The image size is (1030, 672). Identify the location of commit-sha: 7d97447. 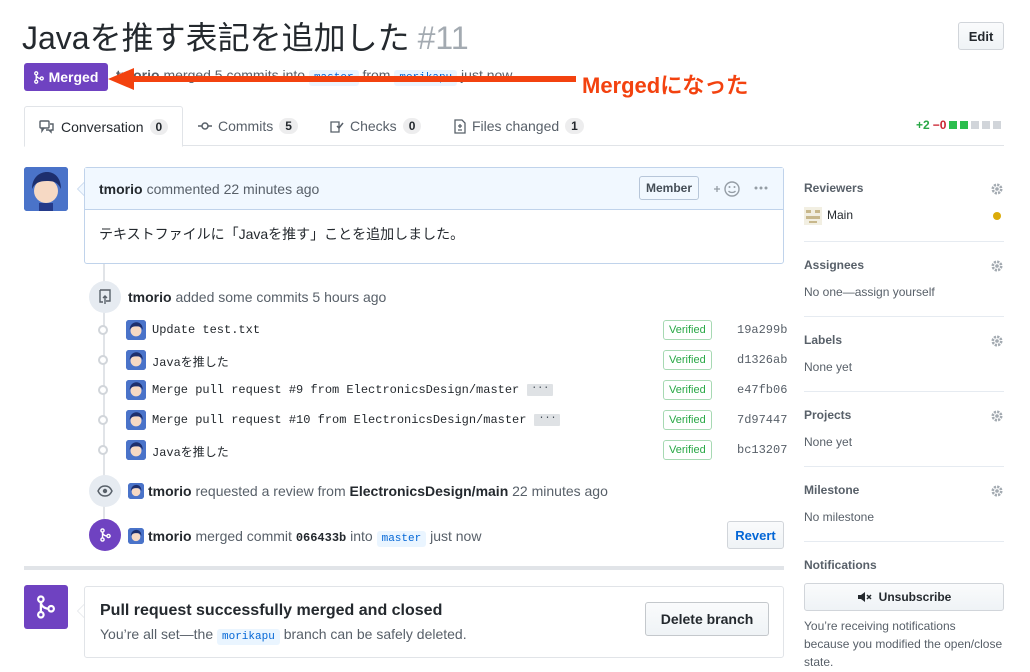
(762, 420).